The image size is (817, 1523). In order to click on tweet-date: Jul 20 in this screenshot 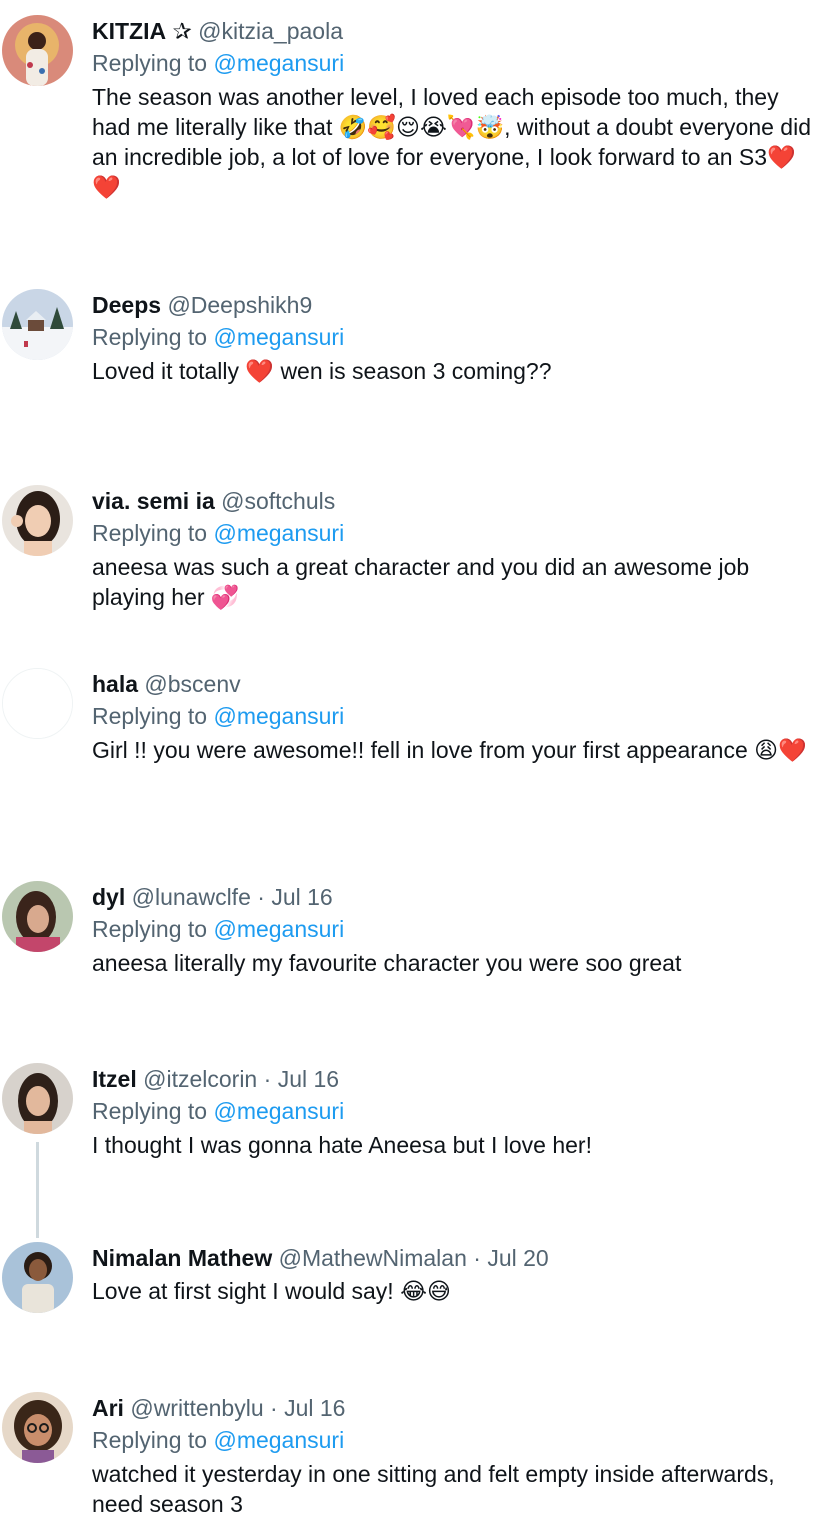, I will do `click(517, 1258)`.